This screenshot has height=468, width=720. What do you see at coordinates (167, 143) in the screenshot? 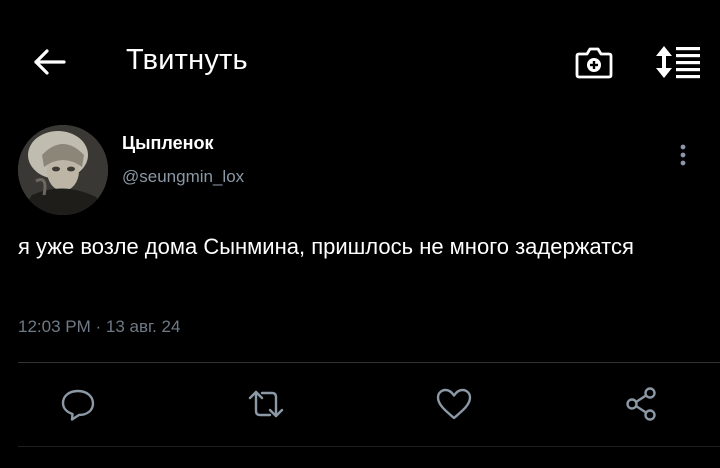
I see `author-display-name: Цыпленок` at bounding box center [167, 143].